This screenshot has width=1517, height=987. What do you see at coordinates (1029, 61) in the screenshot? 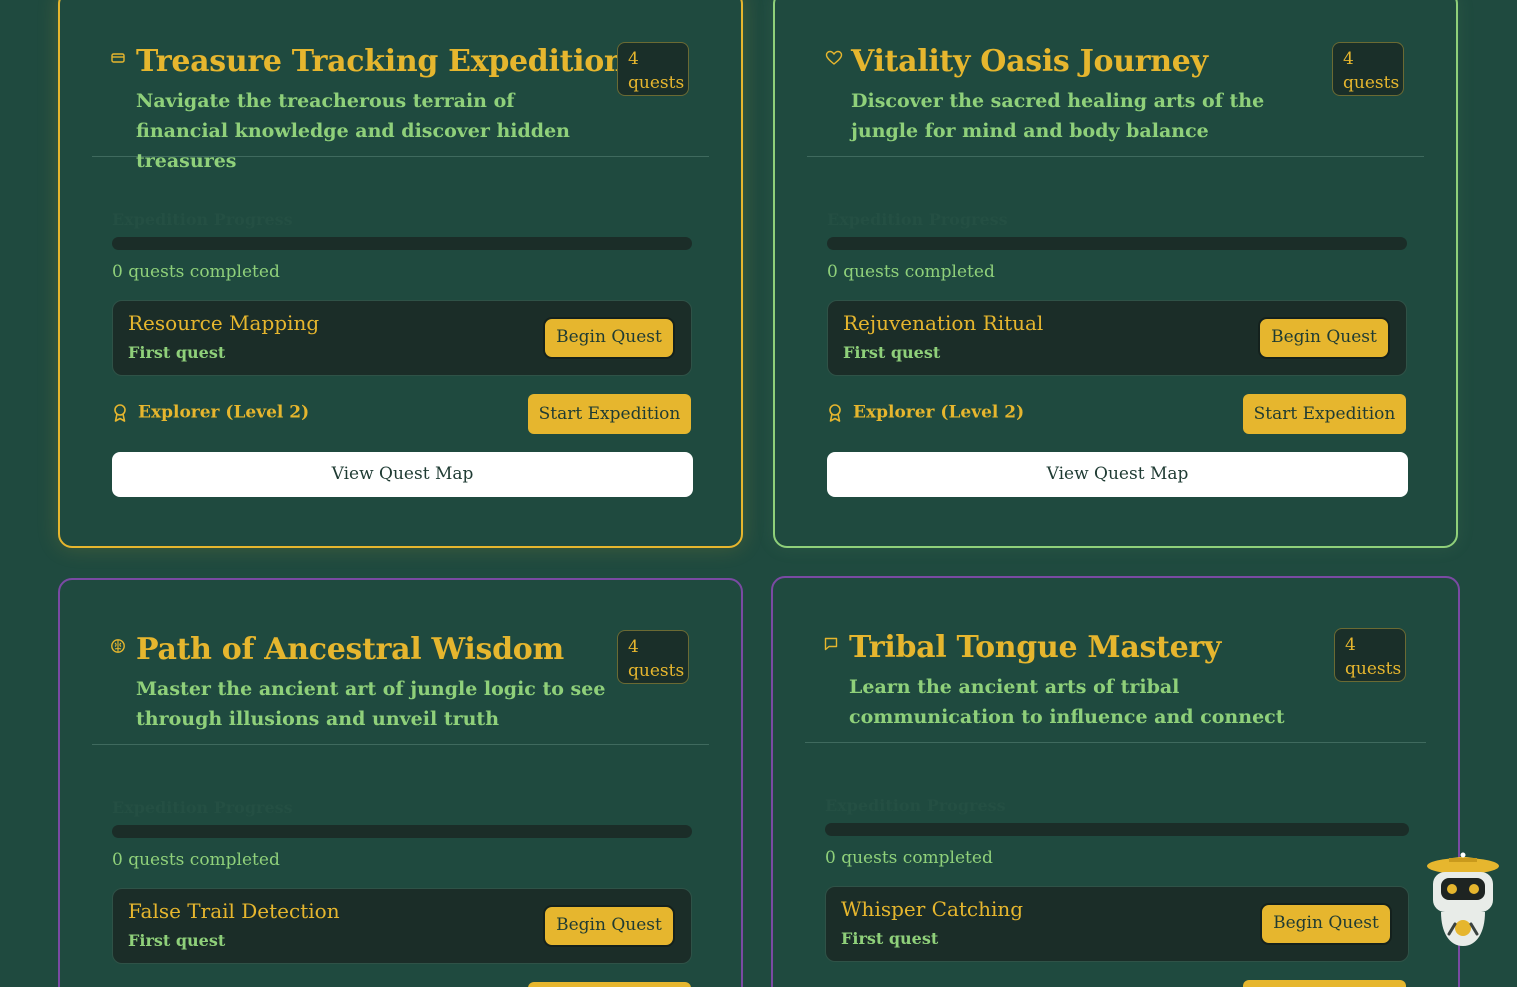
I see `card-title: Vitality Oasis Journey` at bounding box center [1029, 61].